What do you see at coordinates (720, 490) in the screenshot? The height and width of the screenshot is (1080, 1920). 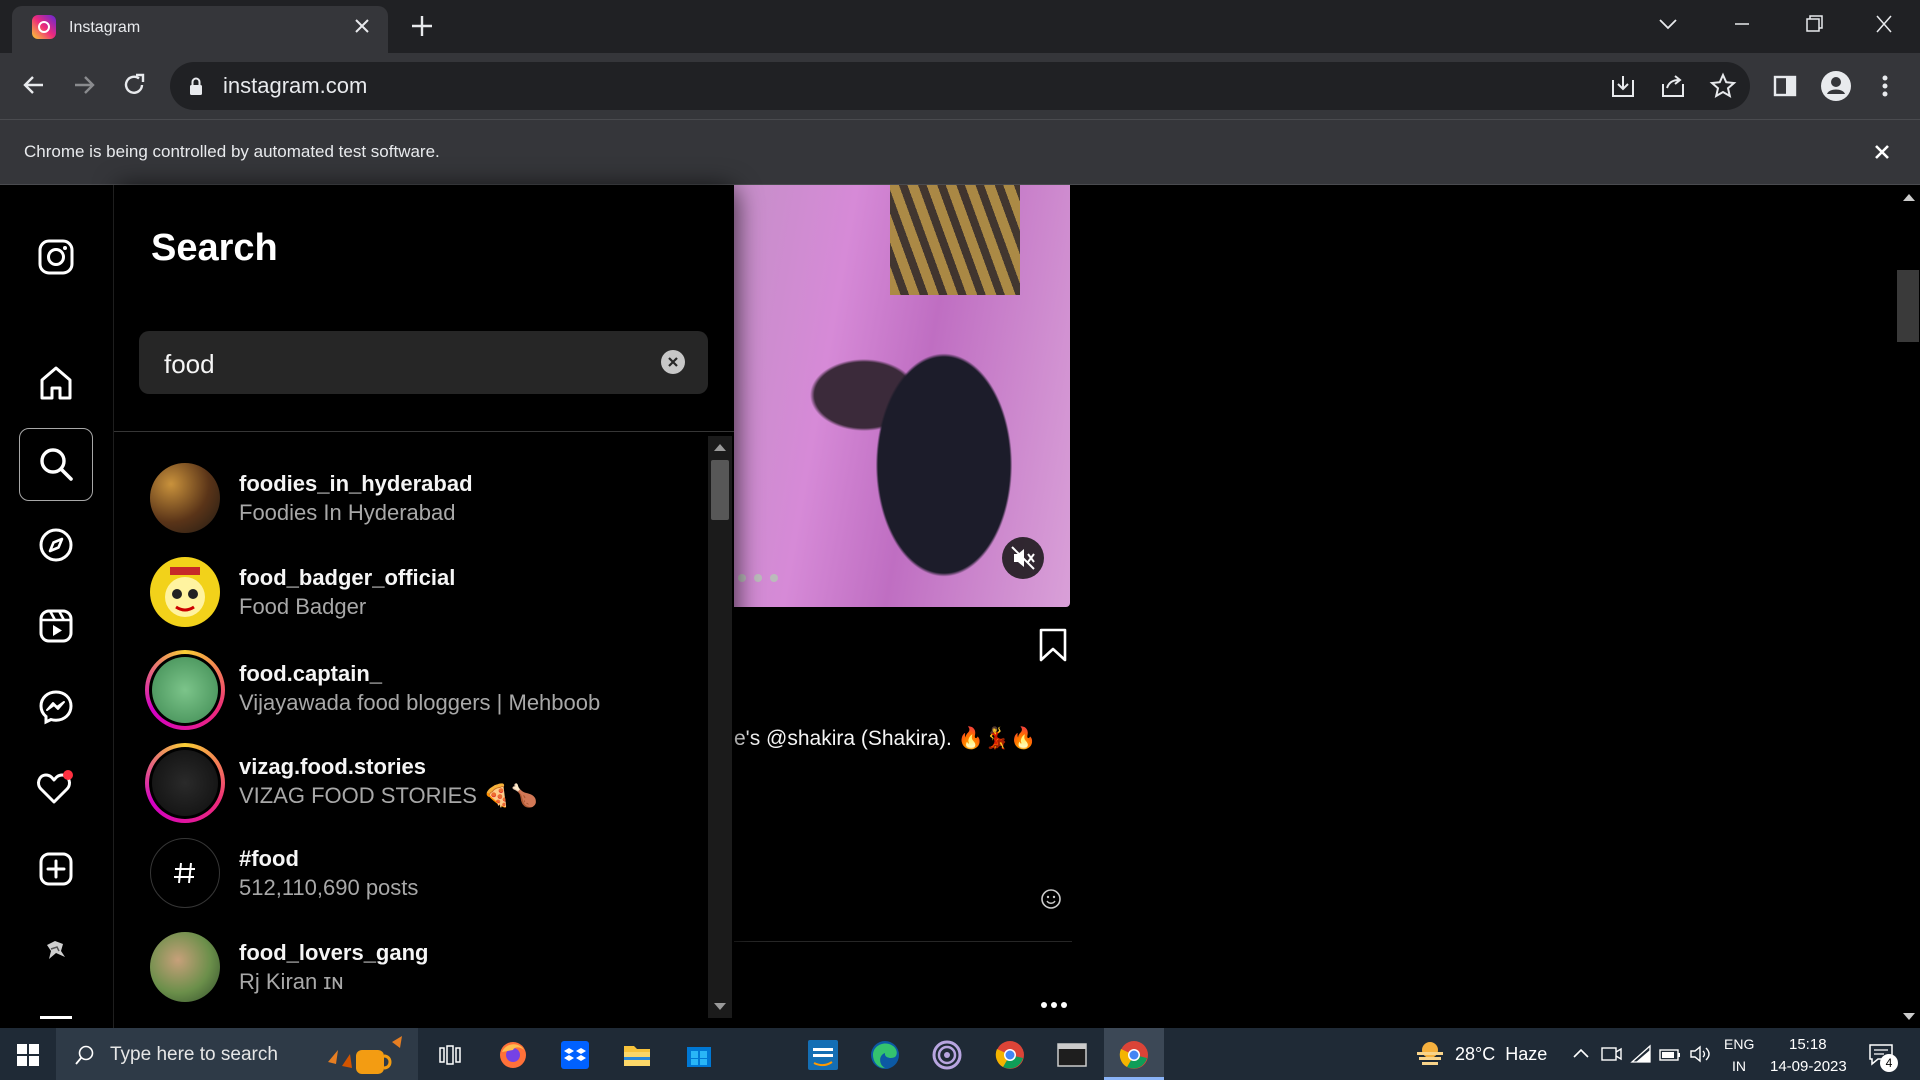 I see `results-scrollbar-thumb` at bounding box center [720, 490].